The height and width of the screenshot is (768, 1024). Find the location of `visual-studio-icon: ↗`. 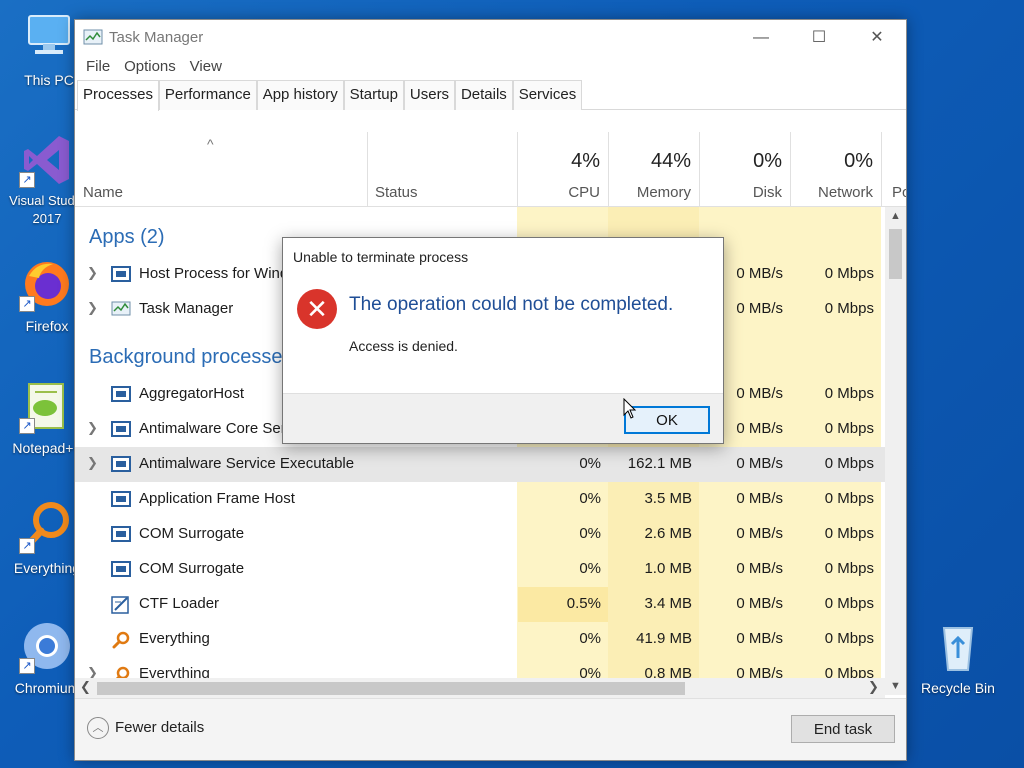

visual-studio-icon: ↗ is located at coordinates (47, 160).